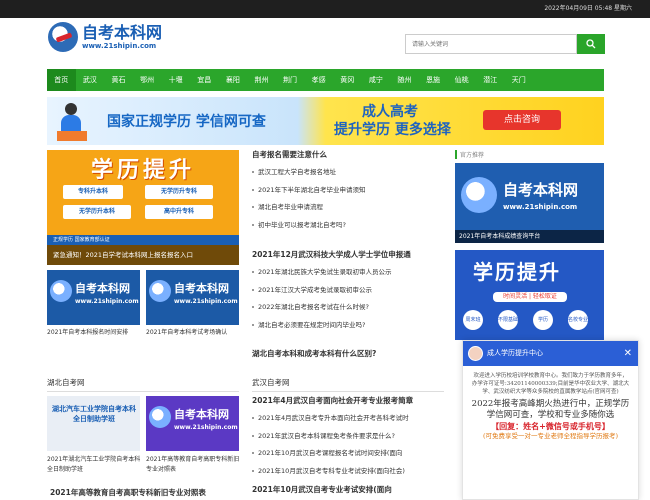 The height and width of the screenshot is (500, 650). I want to click on thumb-card: 湖北汽车工业学院自考本科全日制助学班, so click(93, 423).